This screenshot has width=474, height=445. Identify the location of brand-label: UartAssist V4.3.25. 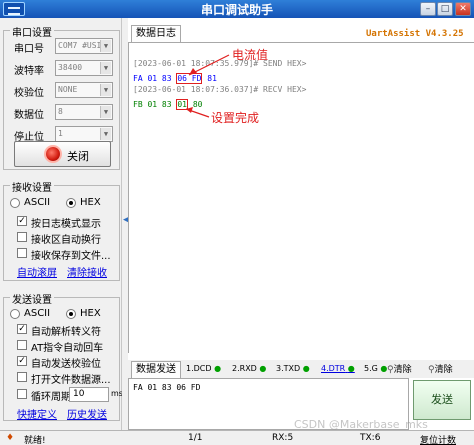
(415, 34).